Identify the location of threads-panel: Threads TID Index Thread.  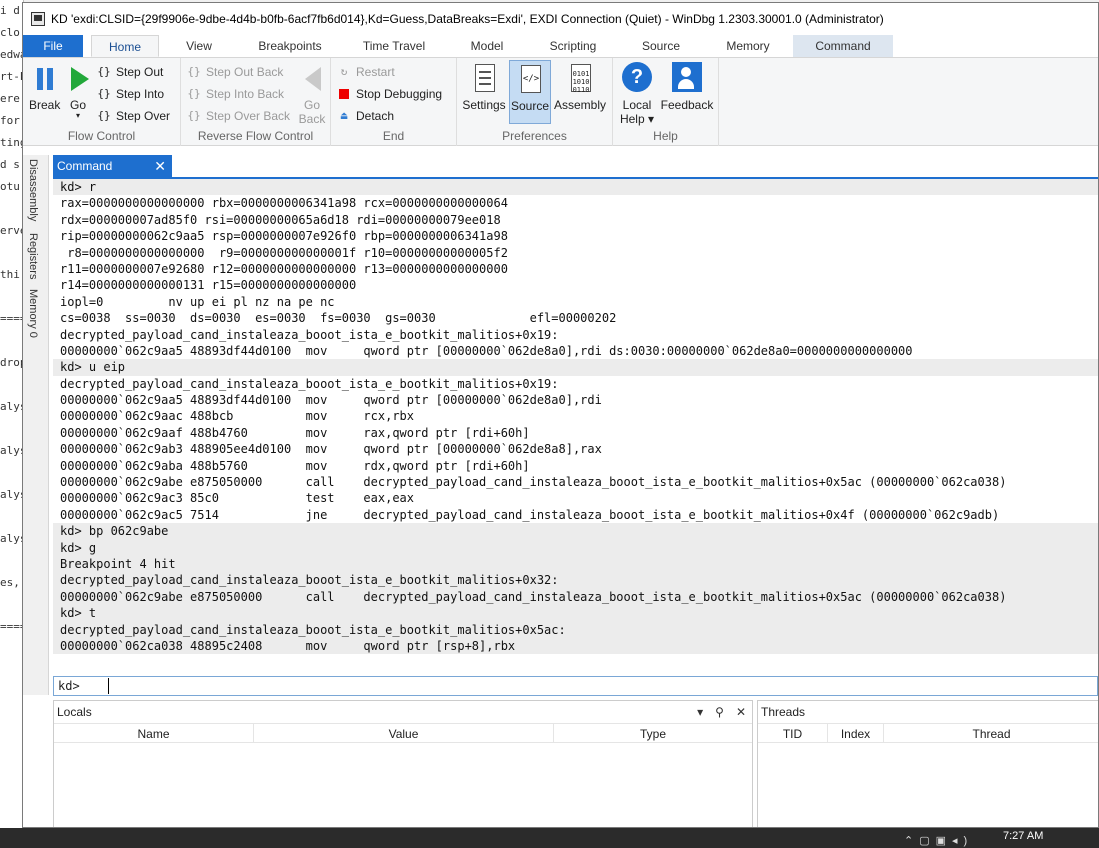
(927, 763).